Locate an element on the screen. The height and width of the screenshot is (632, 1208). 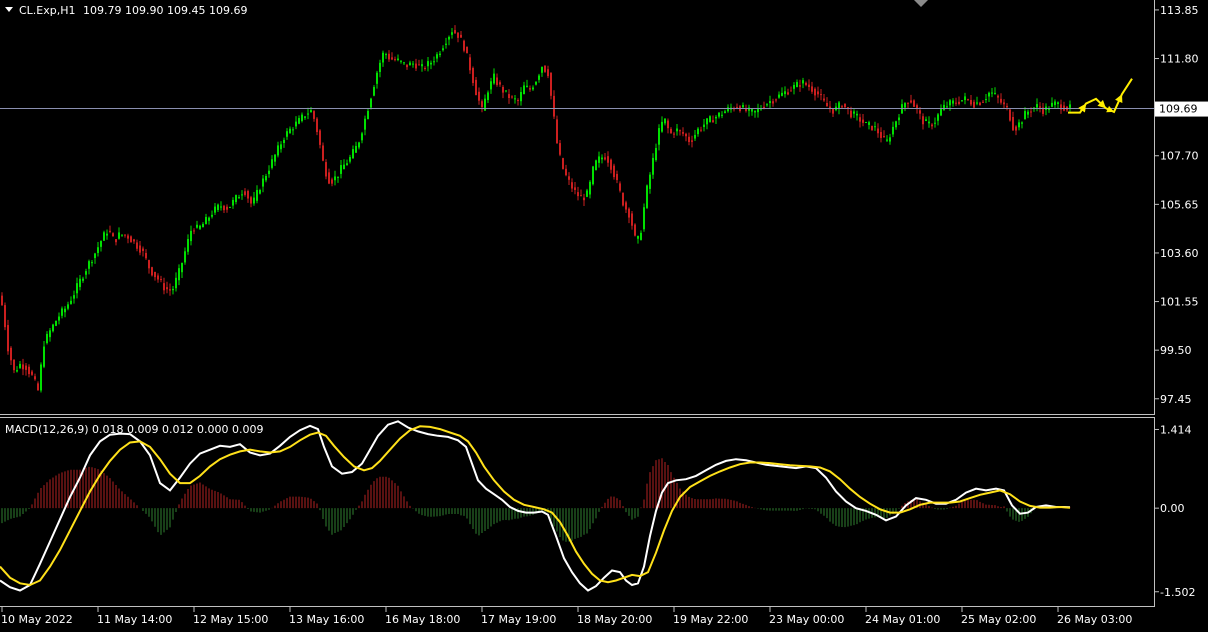
time-axis-label: 11 May 14:00 is located at coordinates (134, 619).